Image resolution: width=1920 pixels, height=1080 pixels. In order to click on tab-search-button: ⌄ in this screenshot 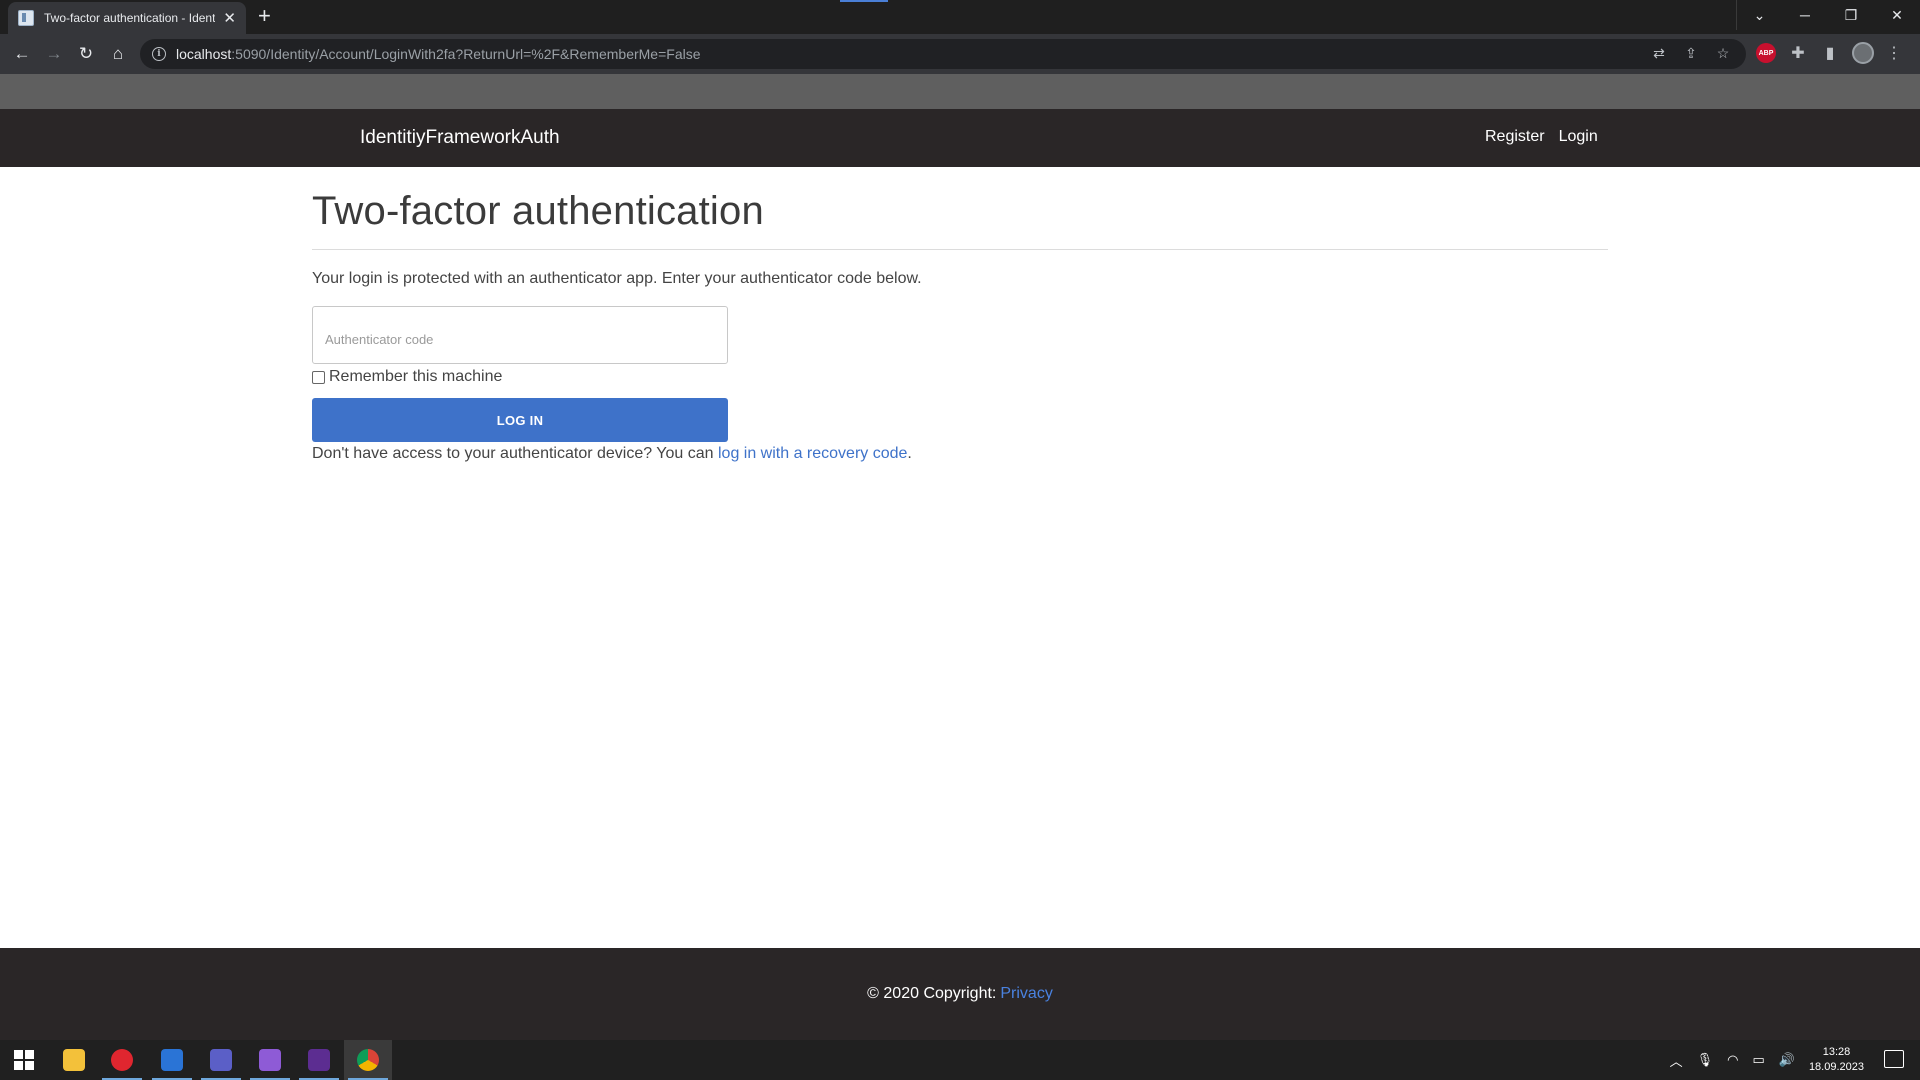, I will do `click(1759, 15)`.